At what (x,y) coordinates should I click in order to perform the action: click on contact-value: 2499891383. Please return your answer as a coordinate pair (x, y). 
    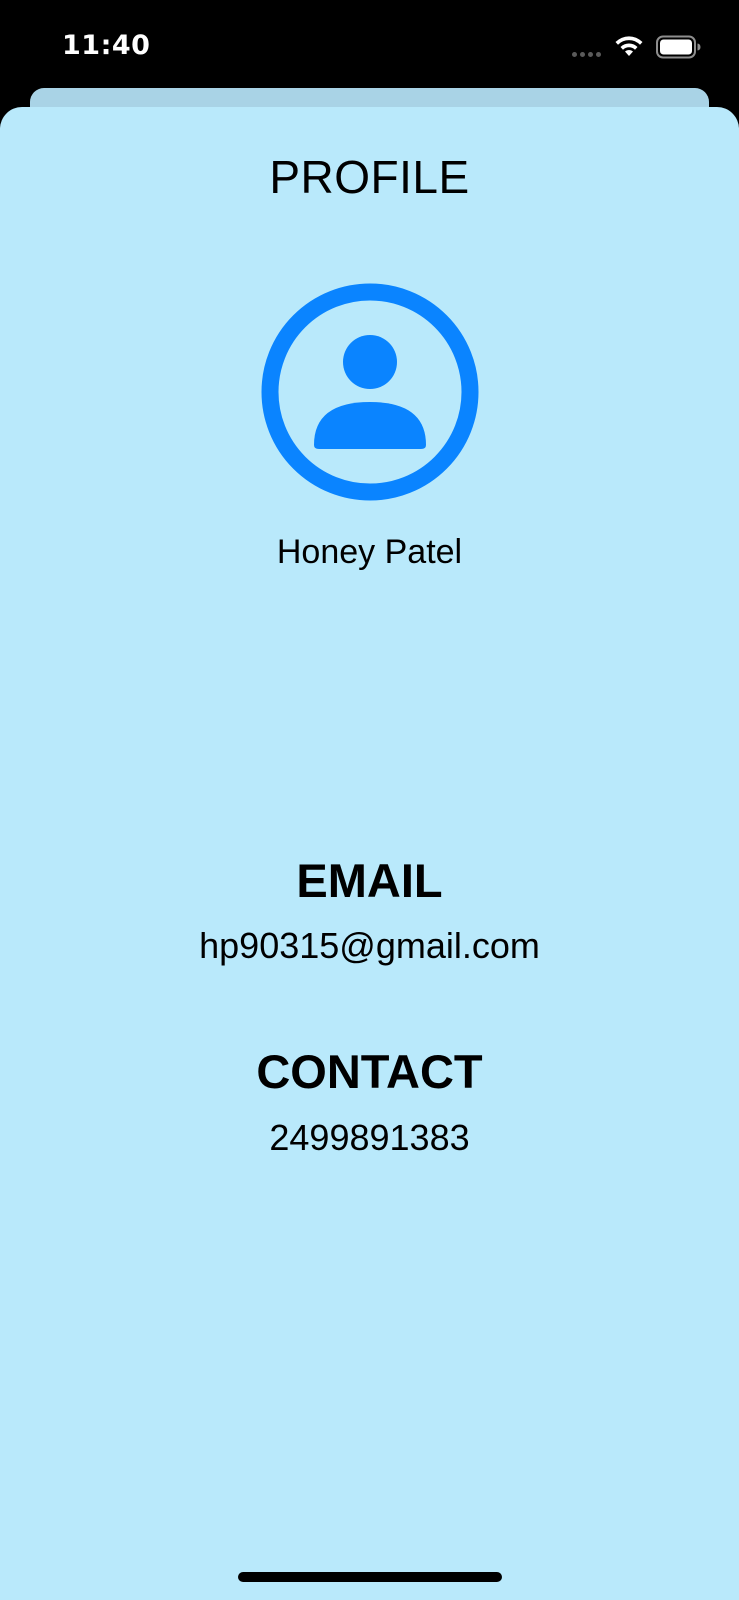
    Looking at the image, I should click on (369, 1137).